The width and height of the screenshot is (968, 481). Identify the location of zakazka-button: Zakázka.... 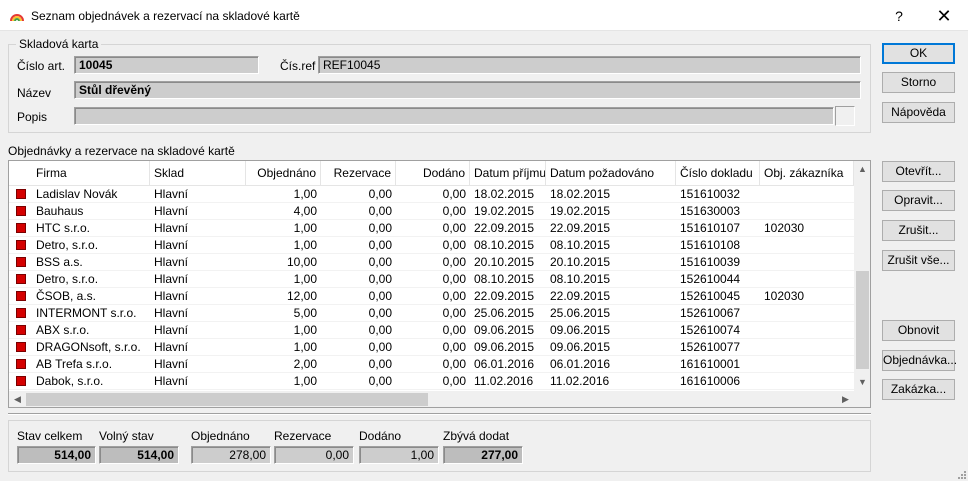
(918, 389).